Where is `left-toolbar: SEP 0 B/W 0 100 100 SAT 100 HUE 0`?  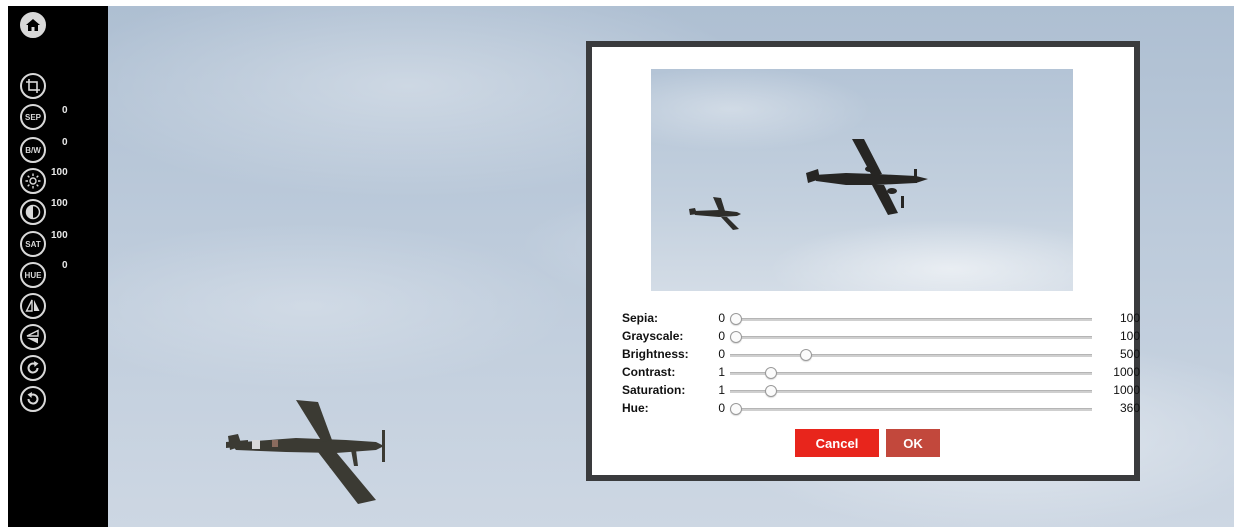 left-toolbar: SEP 0 B/W 0 100 100 SAT 100 HUE 0 is located at coordinates (58, 266).